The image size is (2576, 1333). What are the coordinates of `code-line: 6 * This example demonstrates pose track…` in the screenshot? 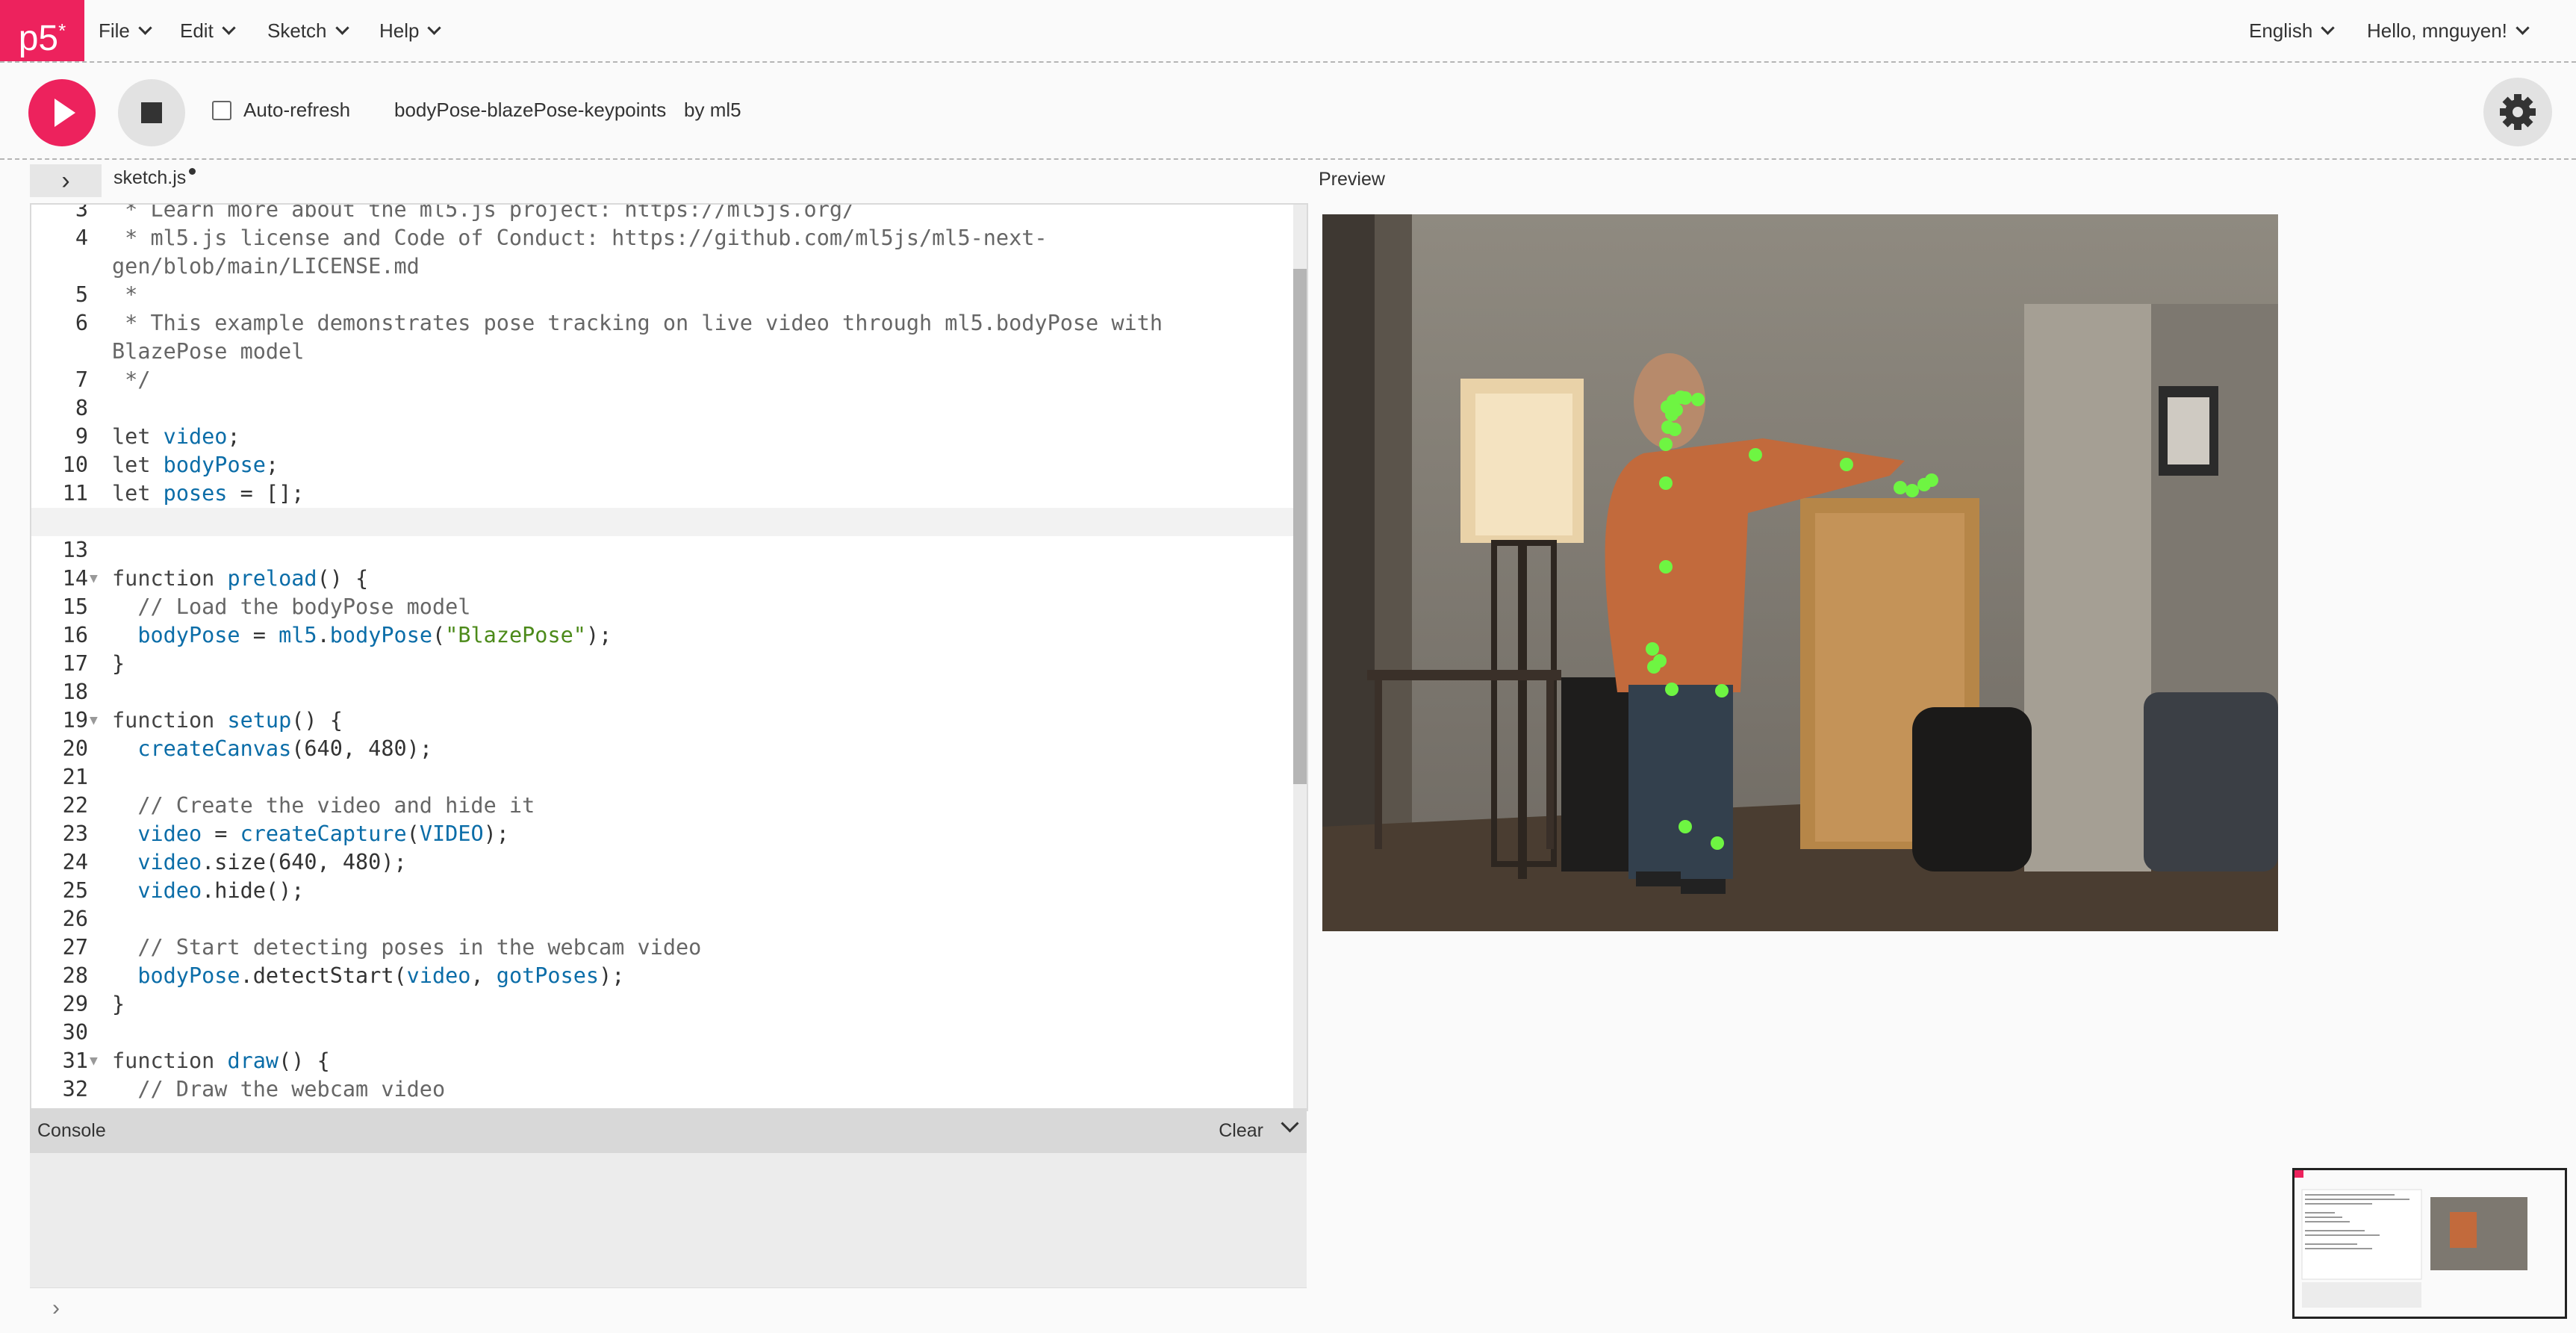 It's located at (662, 323).